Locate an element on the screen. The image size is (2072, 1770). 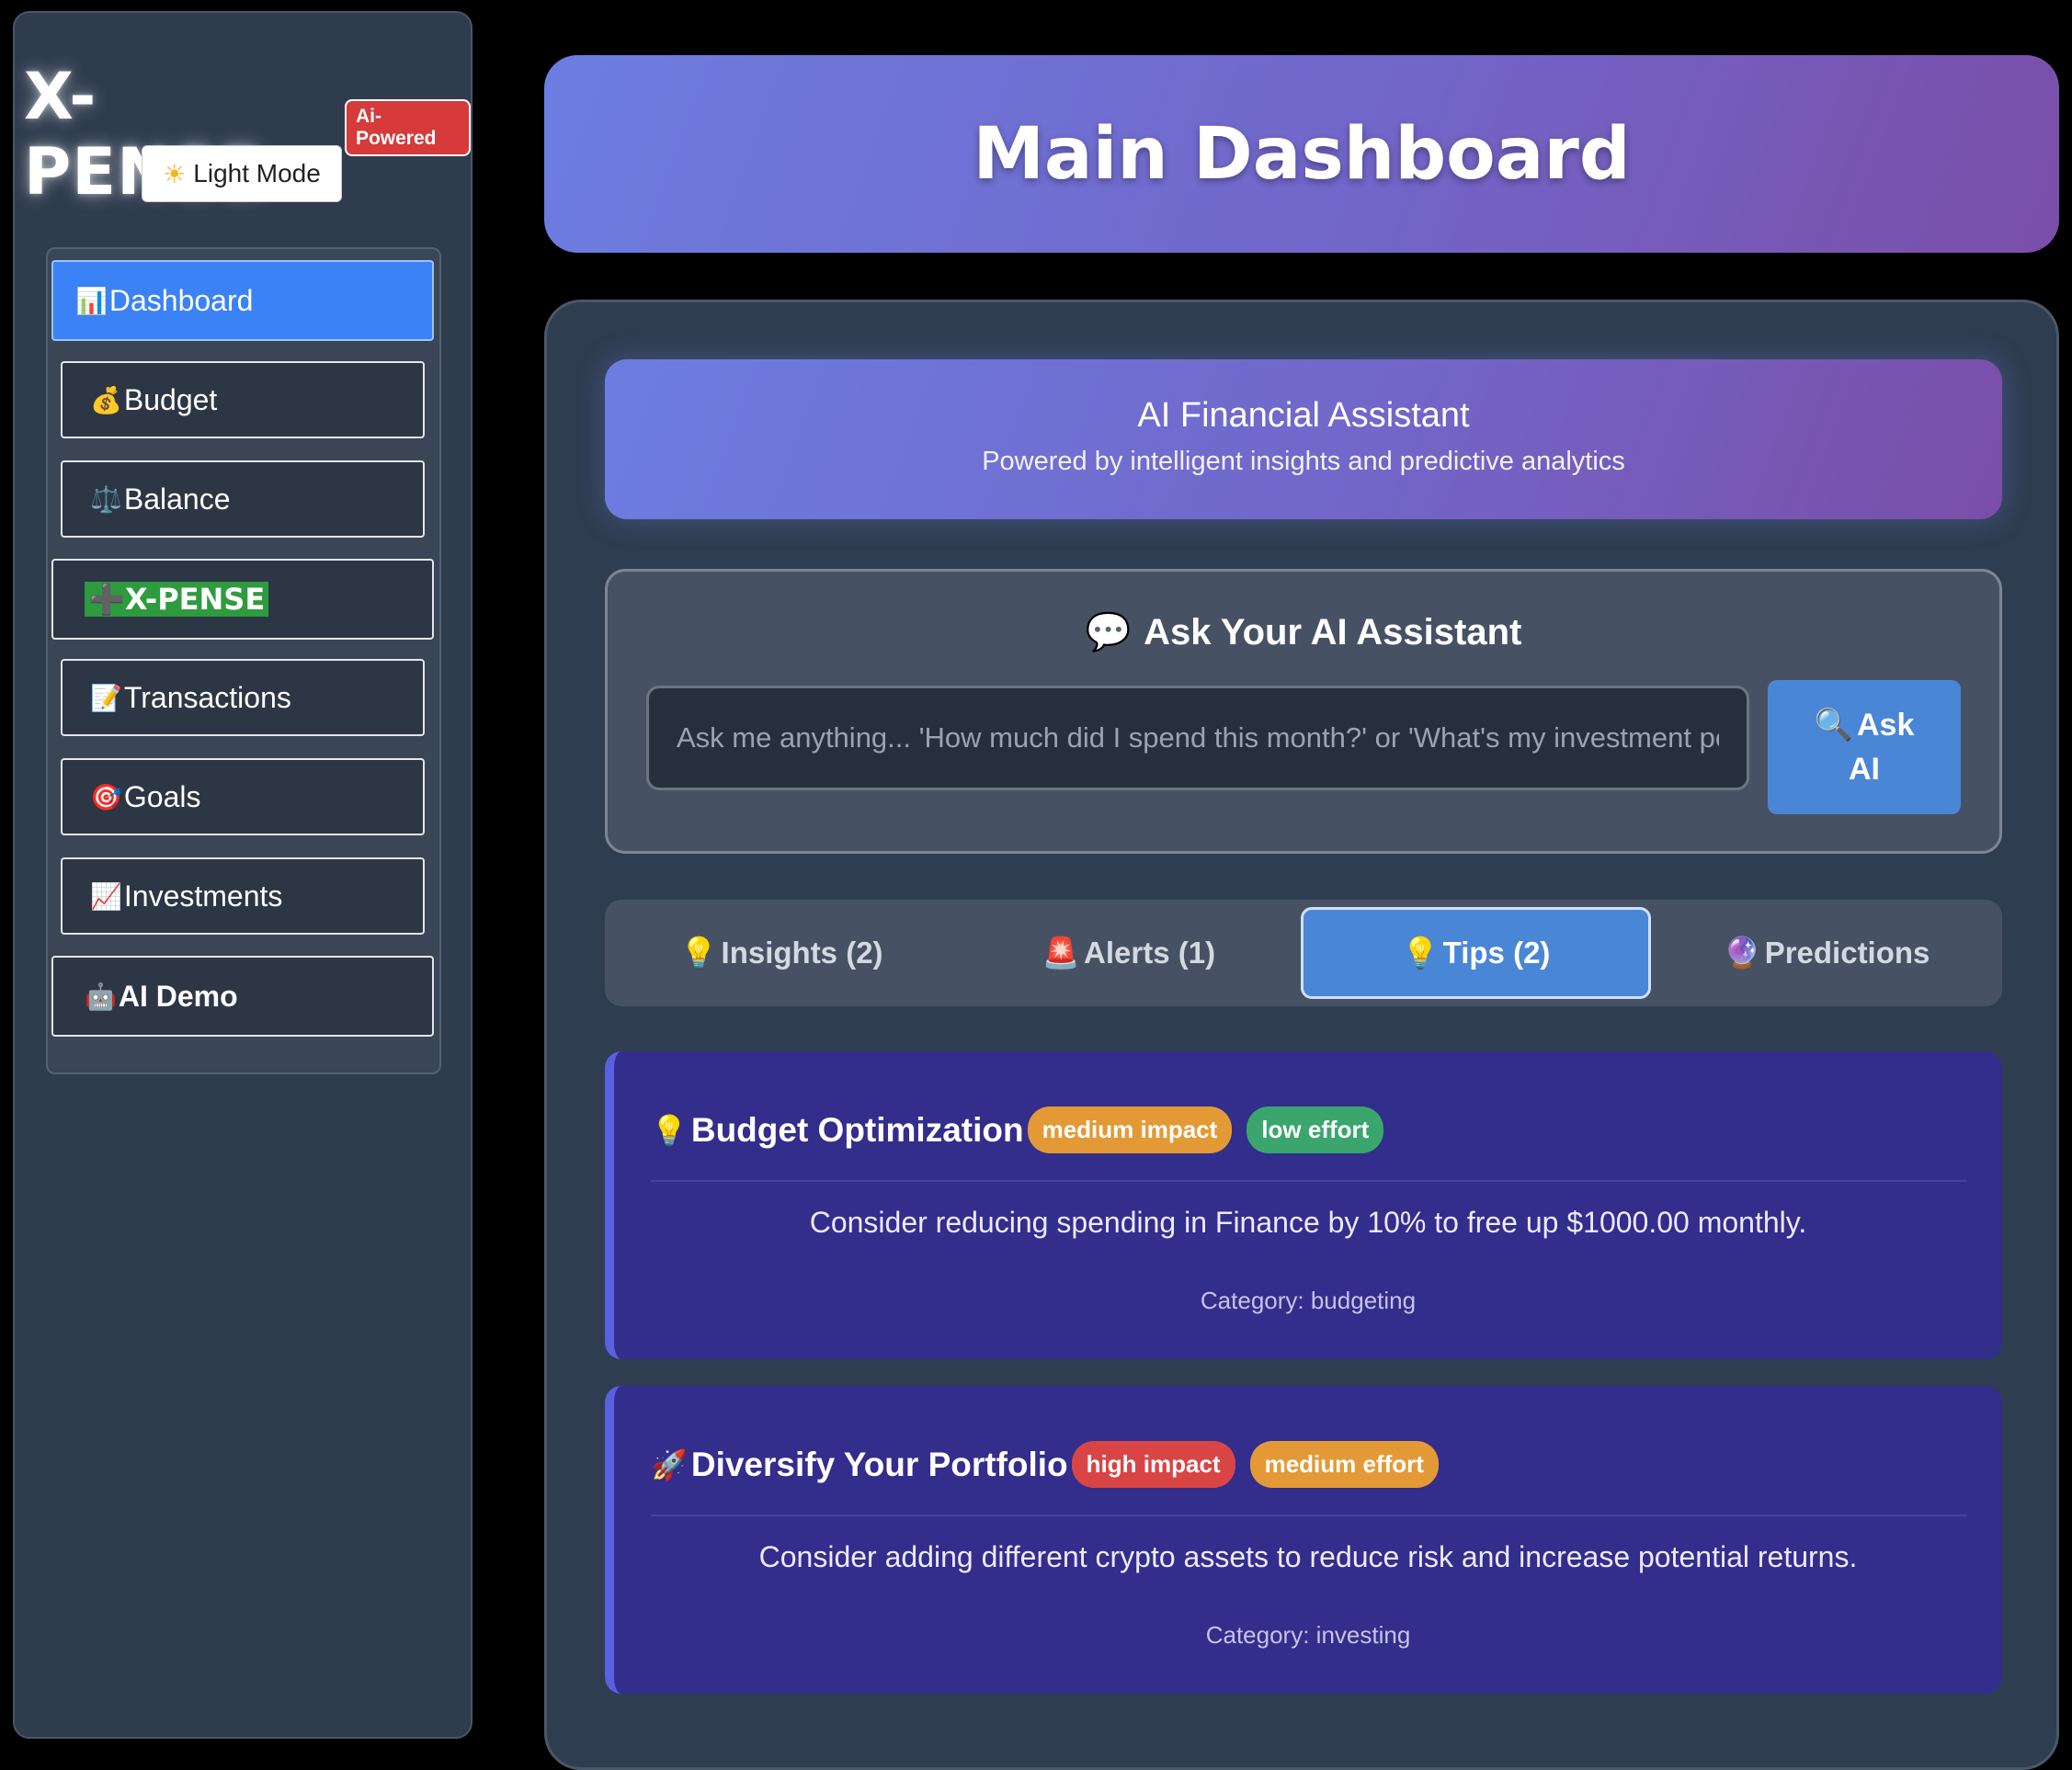
memo-icon: 📝 is located at coordinates (106, 697).